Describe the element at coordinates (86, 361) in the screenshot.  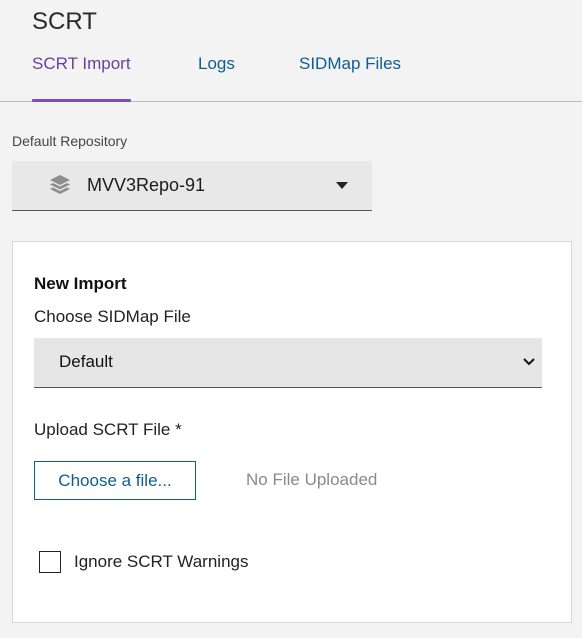
I see `sidmap-value: Default` at that location.